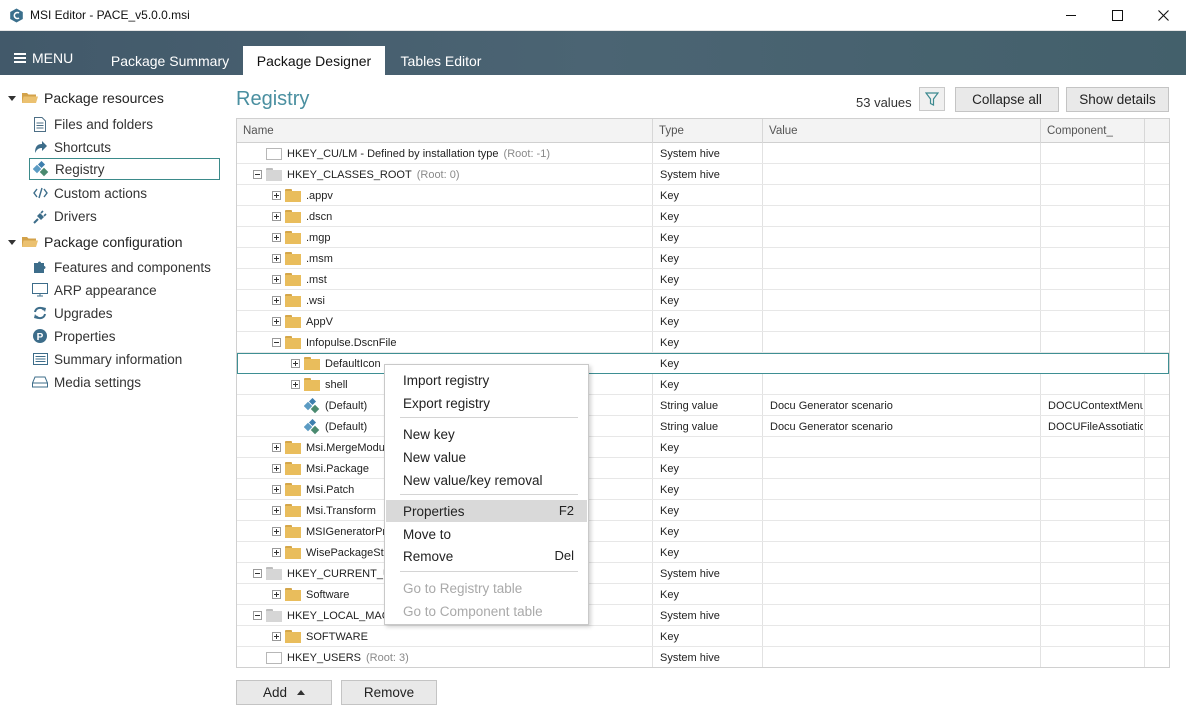 The height and width of the screenshot is (721, 1186). Describe the element at coordinates (703, 594) in the screenshot. I see `table-row: Software Key` at that location.